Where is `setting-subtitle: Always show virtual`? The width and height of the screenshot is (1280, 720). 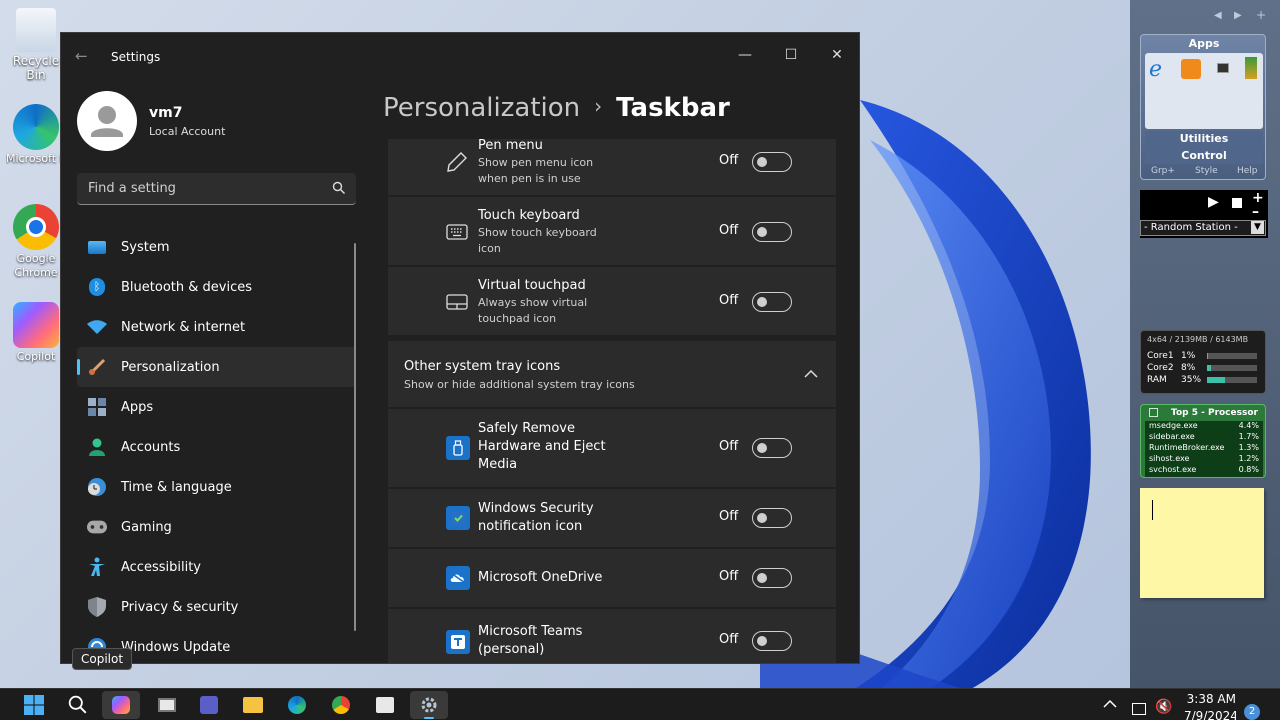
setting-subtitle: Always show virtual is located at coordinates (533, 302).